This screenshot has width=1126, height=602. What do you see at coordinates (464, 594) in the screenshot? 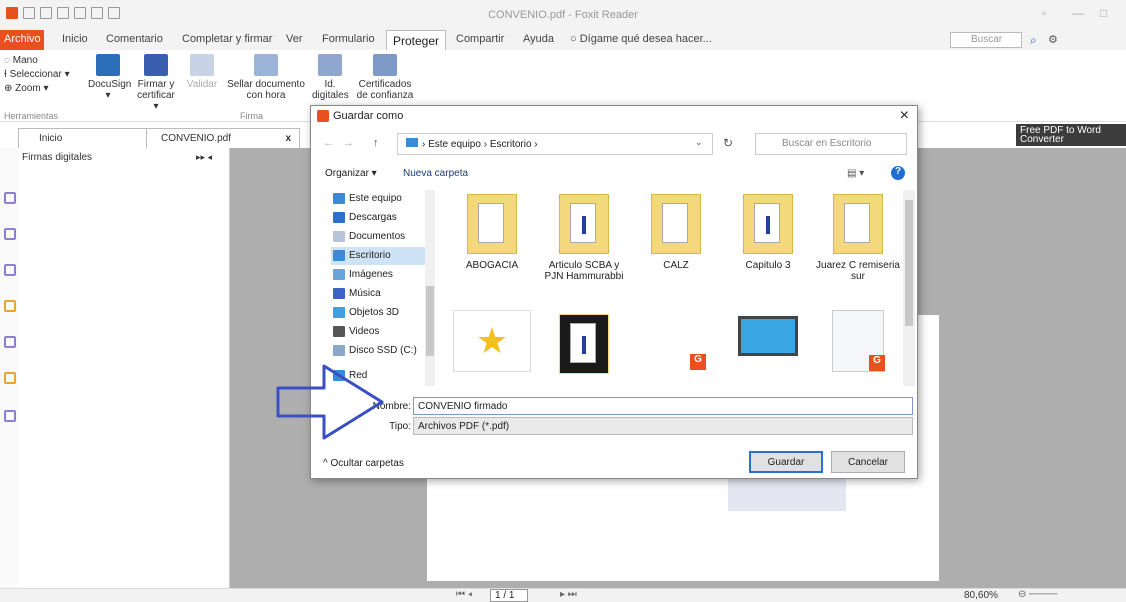
I see `first-page-icon: ⏮ ◂` at bounding box center [464, 594].